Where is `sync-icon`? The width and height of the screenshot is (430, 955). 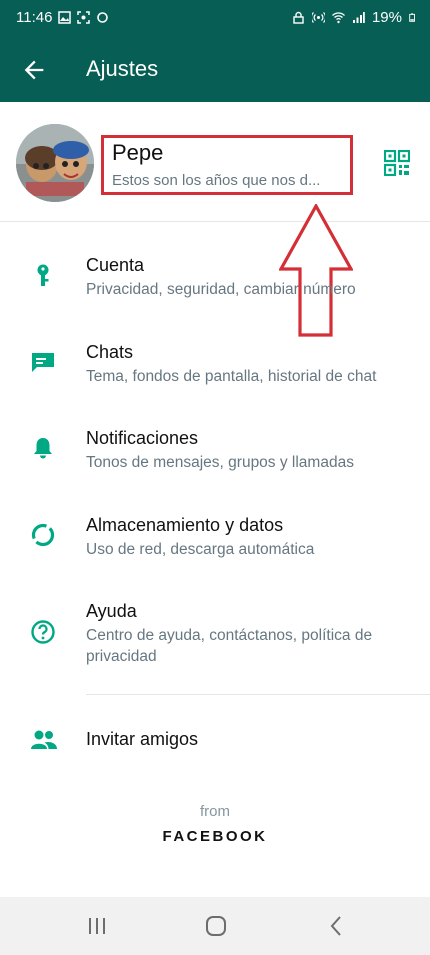 sync-icon is located at coordinates (103, 17).